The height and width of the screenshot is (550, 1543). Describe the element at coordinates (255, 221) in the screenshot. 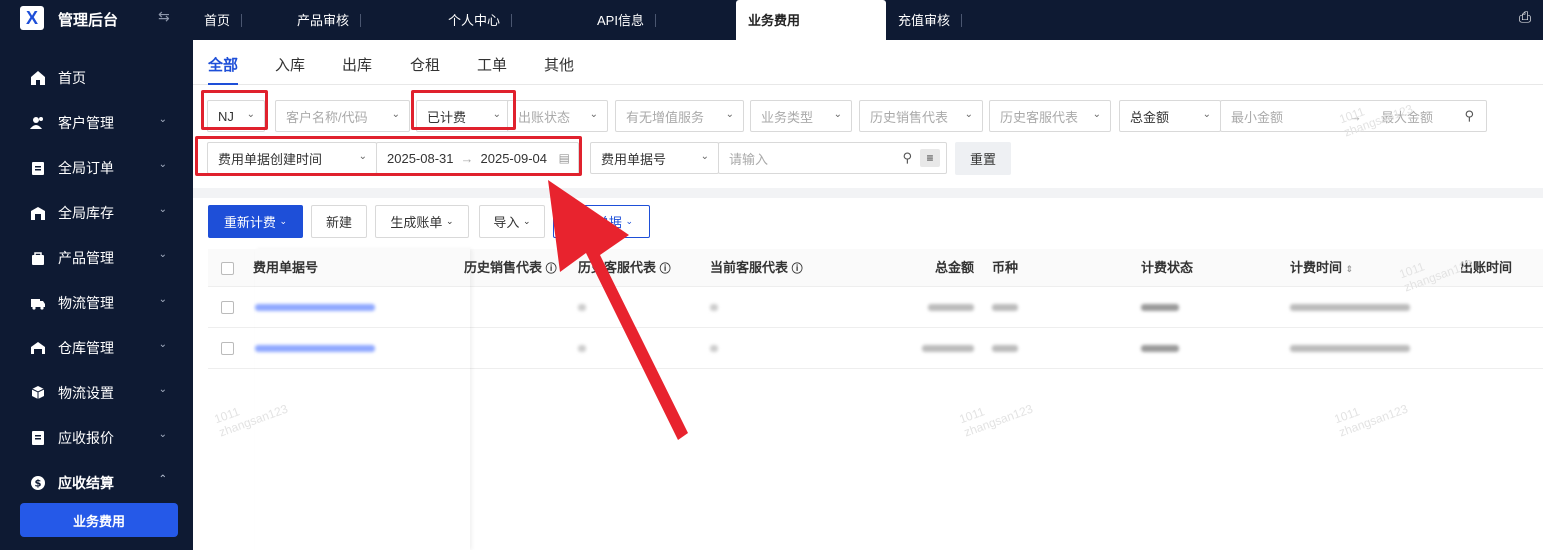

I see `recalc-button: 重新计费 ⌄` at that location.